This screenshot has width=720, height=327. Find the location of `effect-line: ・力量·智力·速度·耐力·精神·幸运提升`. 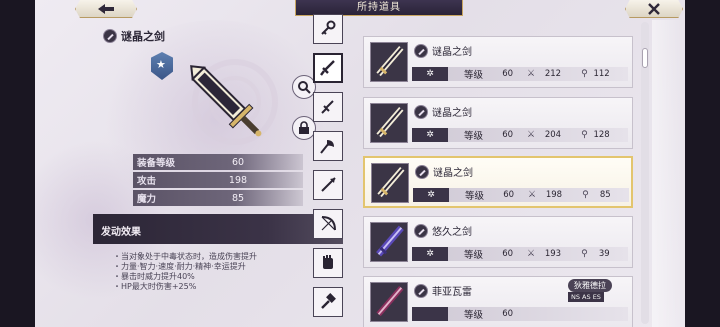

effect-line: ・力量·智力·速度·耐力·精神·幸运提升 is located at coordinates (179, 266).